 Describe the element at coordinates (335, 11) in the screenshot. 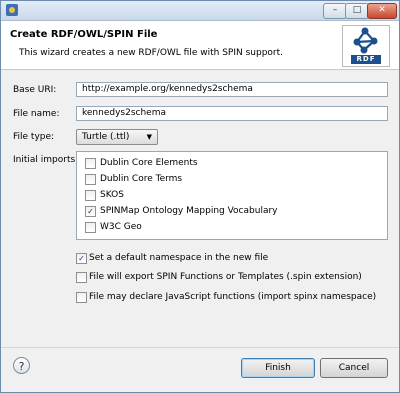

I see `minimize-button: –` at that location.